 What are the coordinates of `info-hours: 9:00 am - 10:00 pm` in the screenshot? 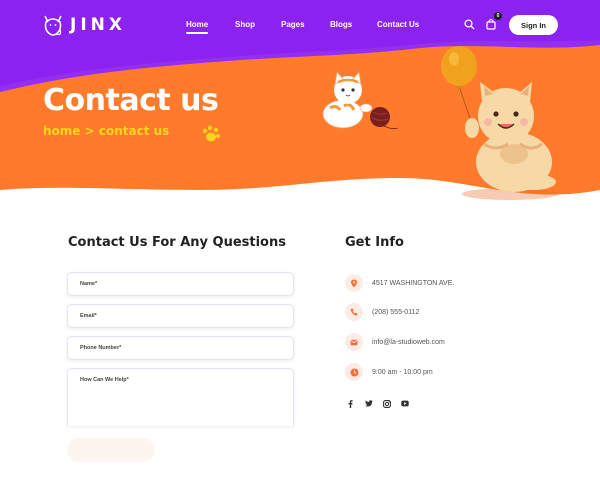 It's located at (389, 372).